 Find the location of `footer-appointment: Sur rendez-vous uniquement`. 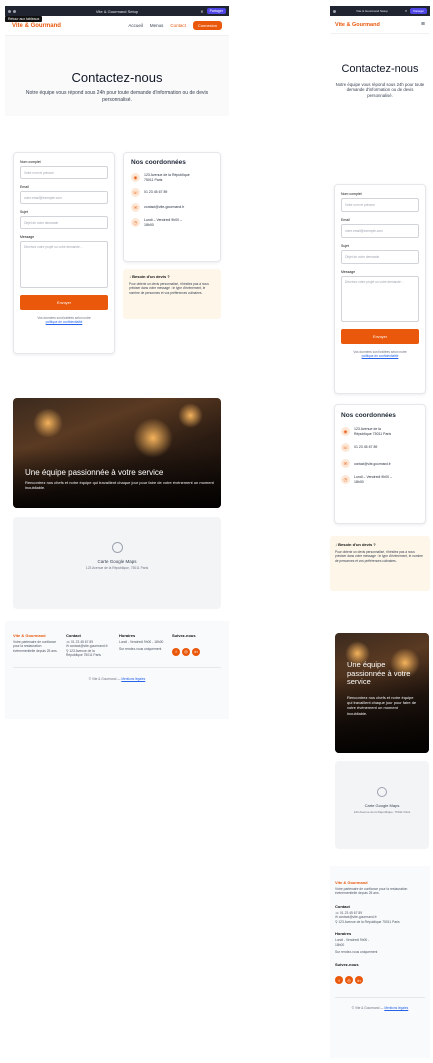

footer-appointment: Sur rendez-vous uniquement is located at coordinates (356, 952).